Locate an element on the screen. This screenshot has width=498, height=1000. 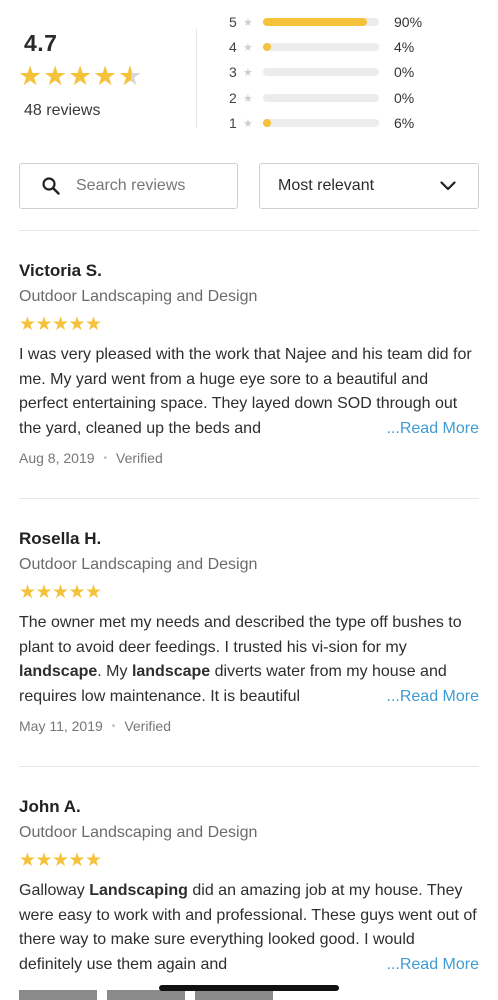
search-icon is located at coordinates (51, 186).